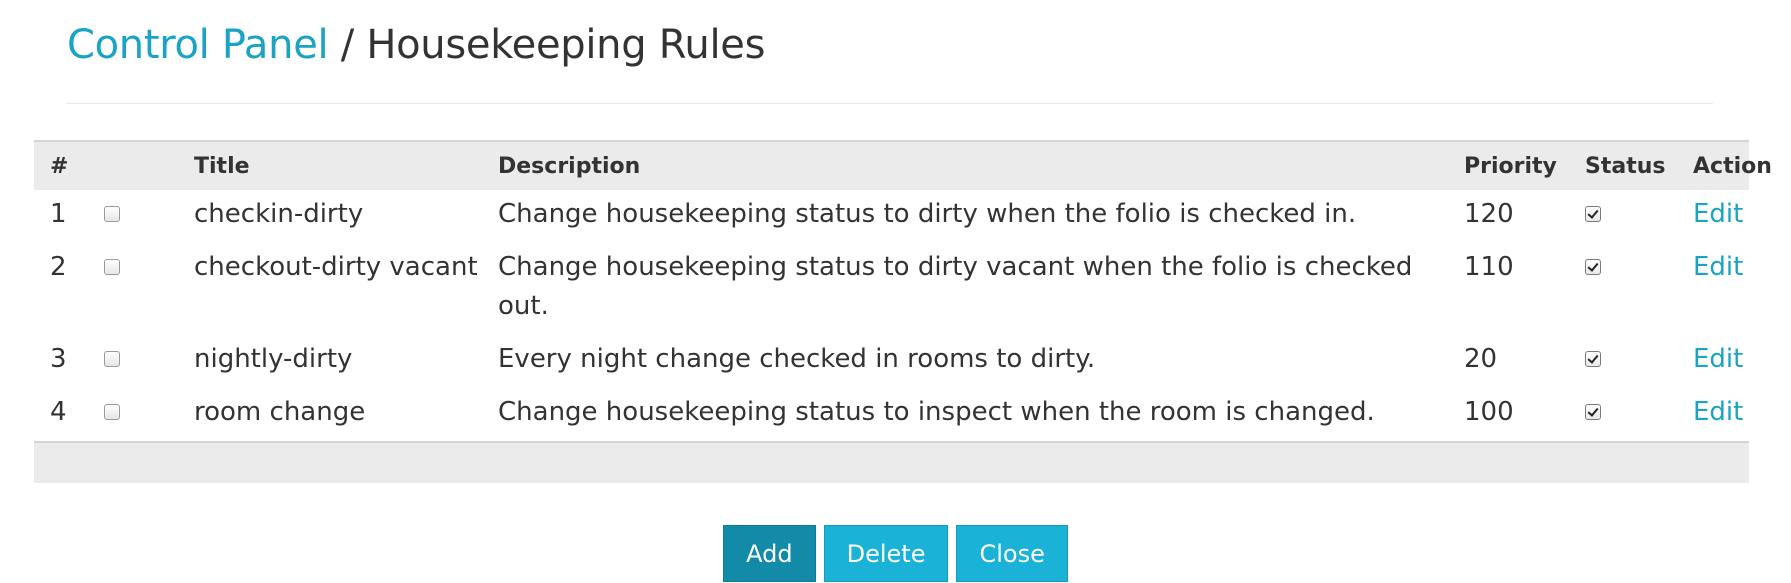 The image size is (1791, 583). Describe the element at coordinates (280, 412) in the screenshot. I see `row-title: room change` at that location.